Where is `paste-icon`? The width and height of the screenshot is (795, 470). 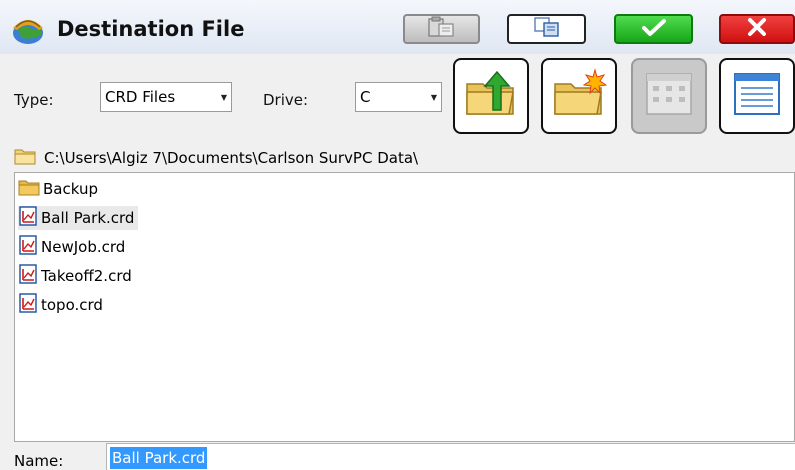 paste-icon is located at coordinates (442, 29).